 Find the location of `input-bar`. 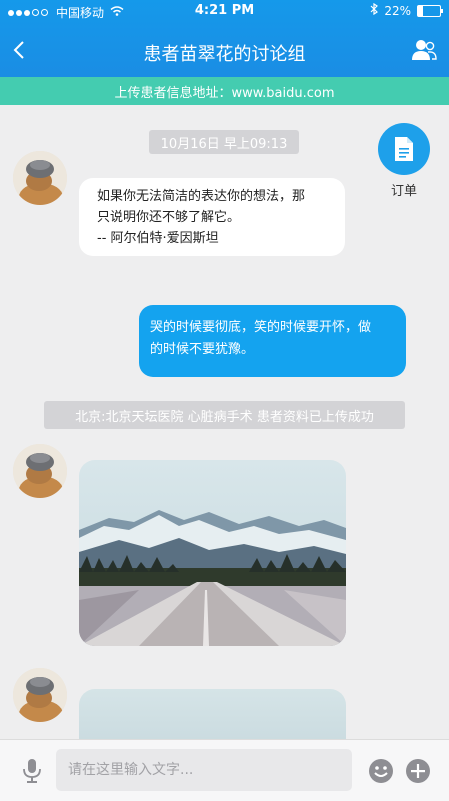

input-bar is located at coordinates (224, 770).